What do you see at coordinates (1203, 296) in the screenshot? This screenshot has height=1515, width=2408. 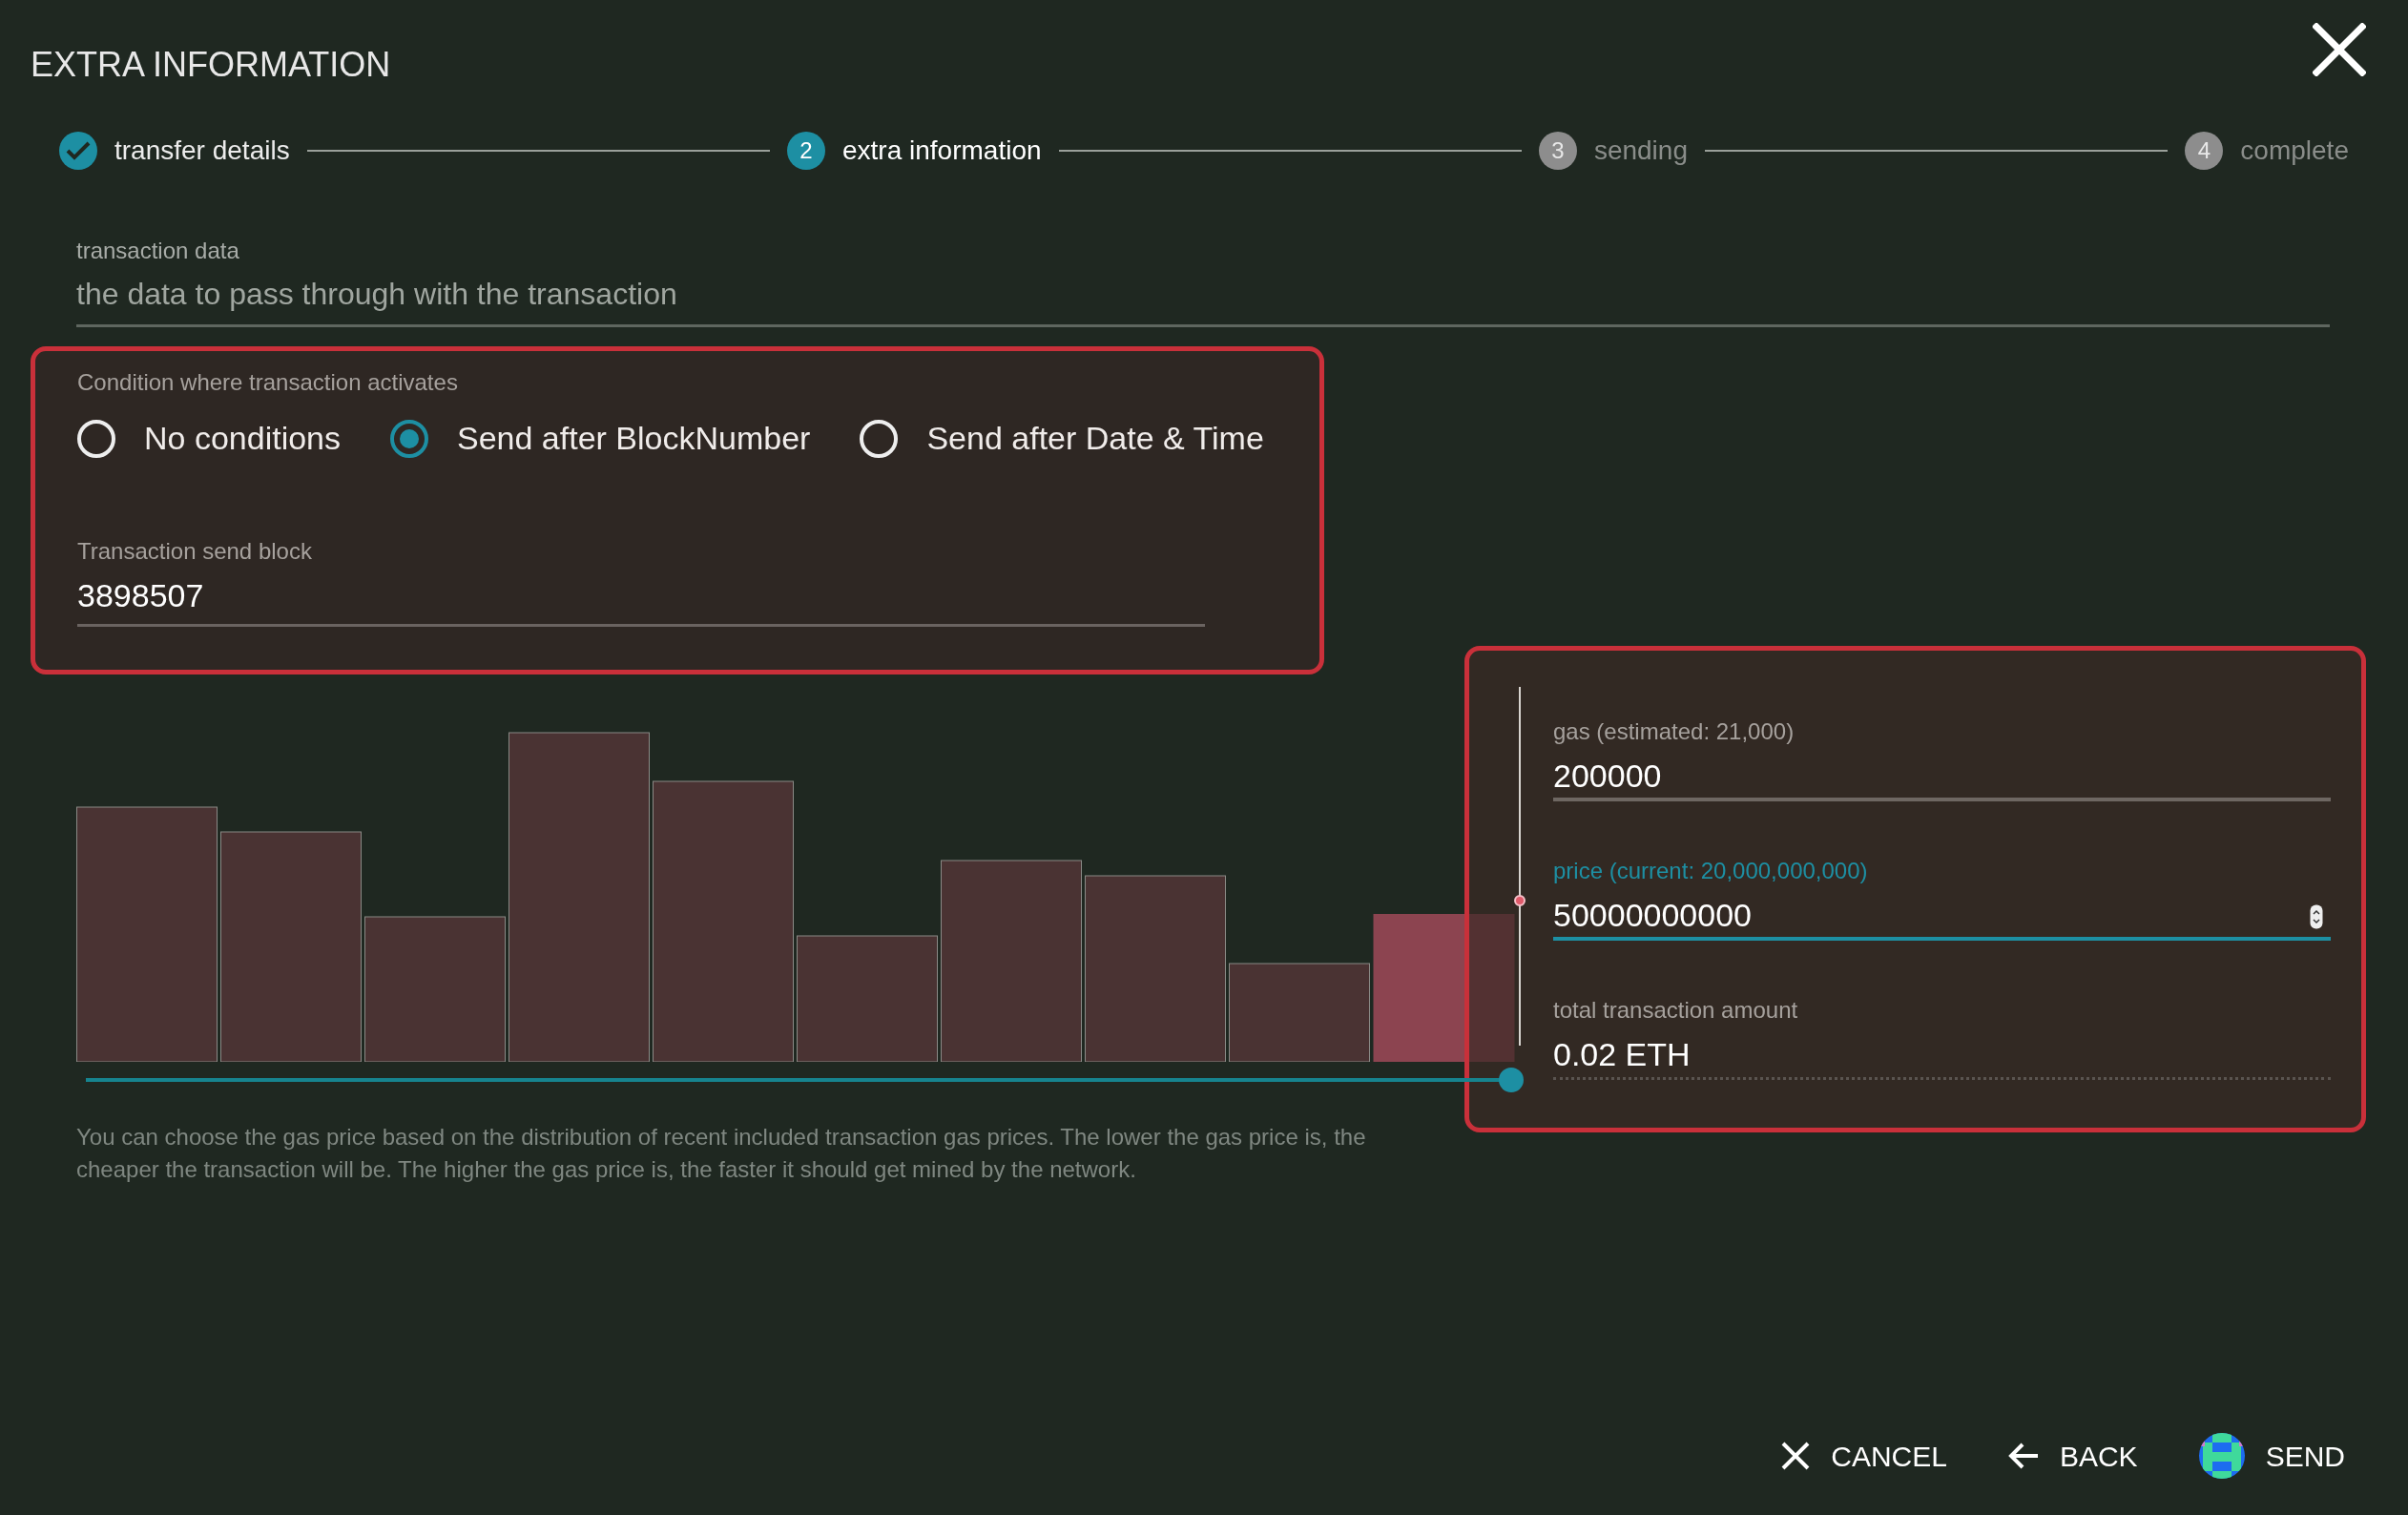 I see `transaction-data-field: the data to pass through with the transaction` at bounding box center [1203, 296].